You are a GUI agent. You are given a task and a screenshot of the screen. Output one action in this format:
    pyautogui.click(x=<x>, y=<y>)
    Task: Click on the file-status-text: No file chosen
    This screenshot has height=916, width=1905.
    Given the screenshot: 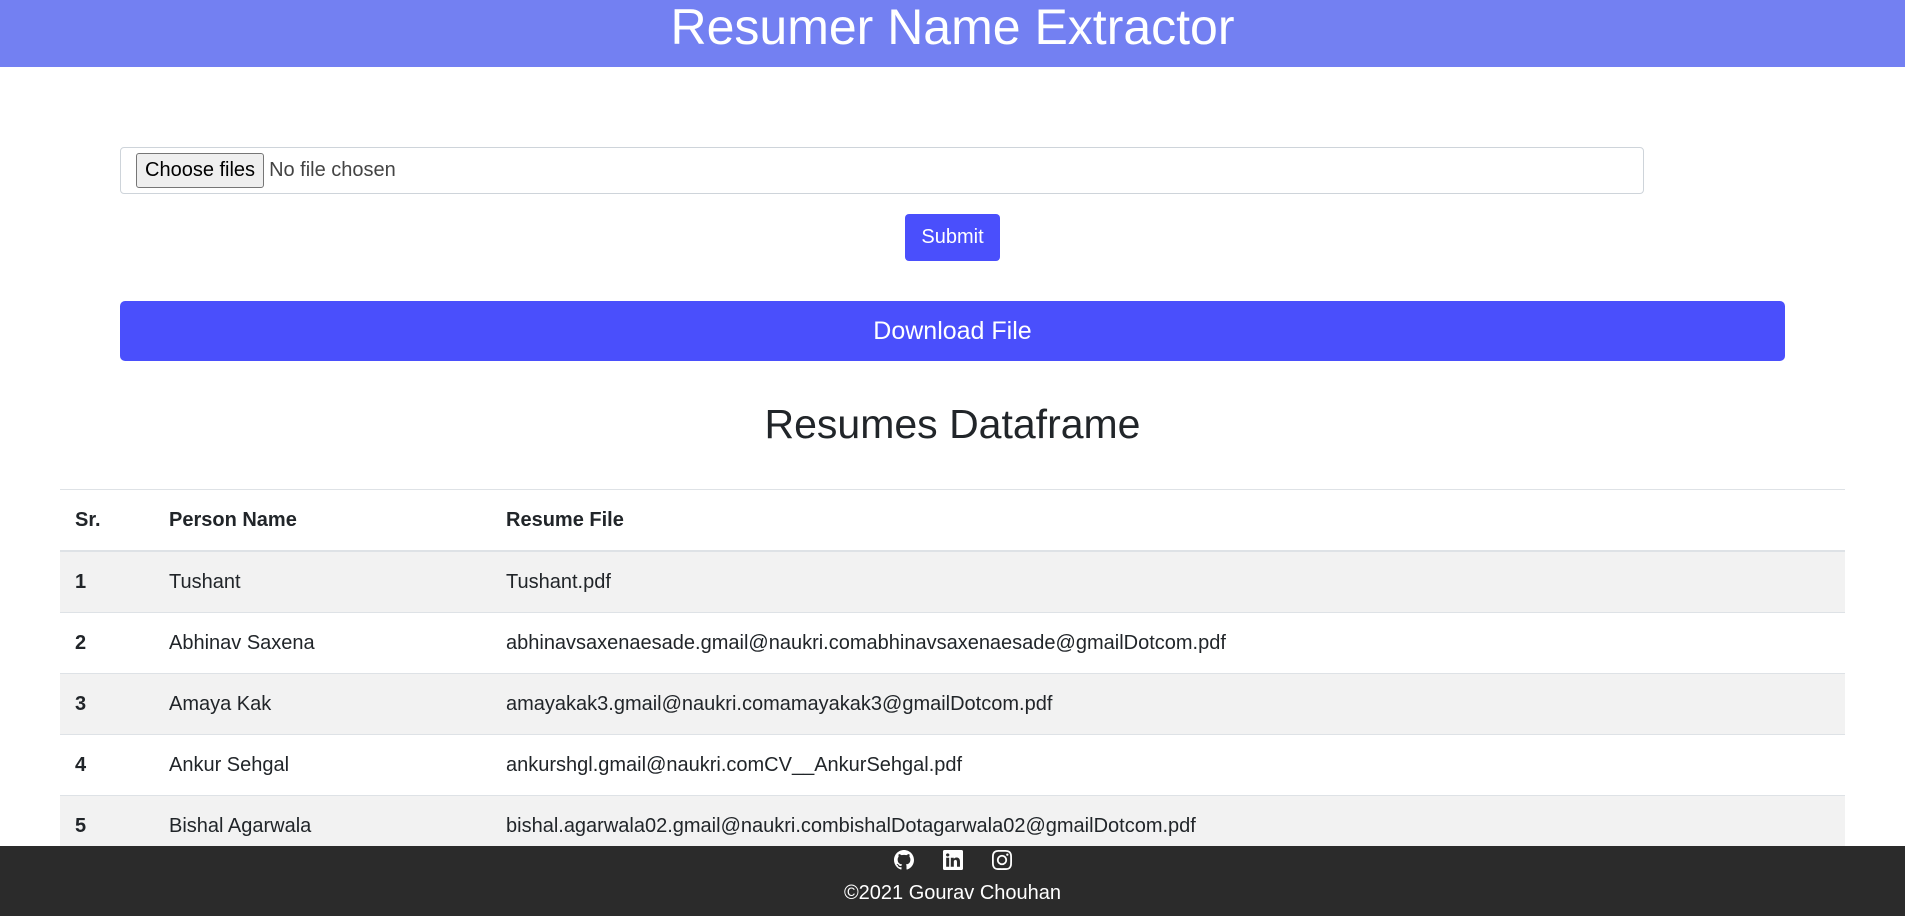 What is the action you would take?
    pyautogui.click(x=332, y=170)
    